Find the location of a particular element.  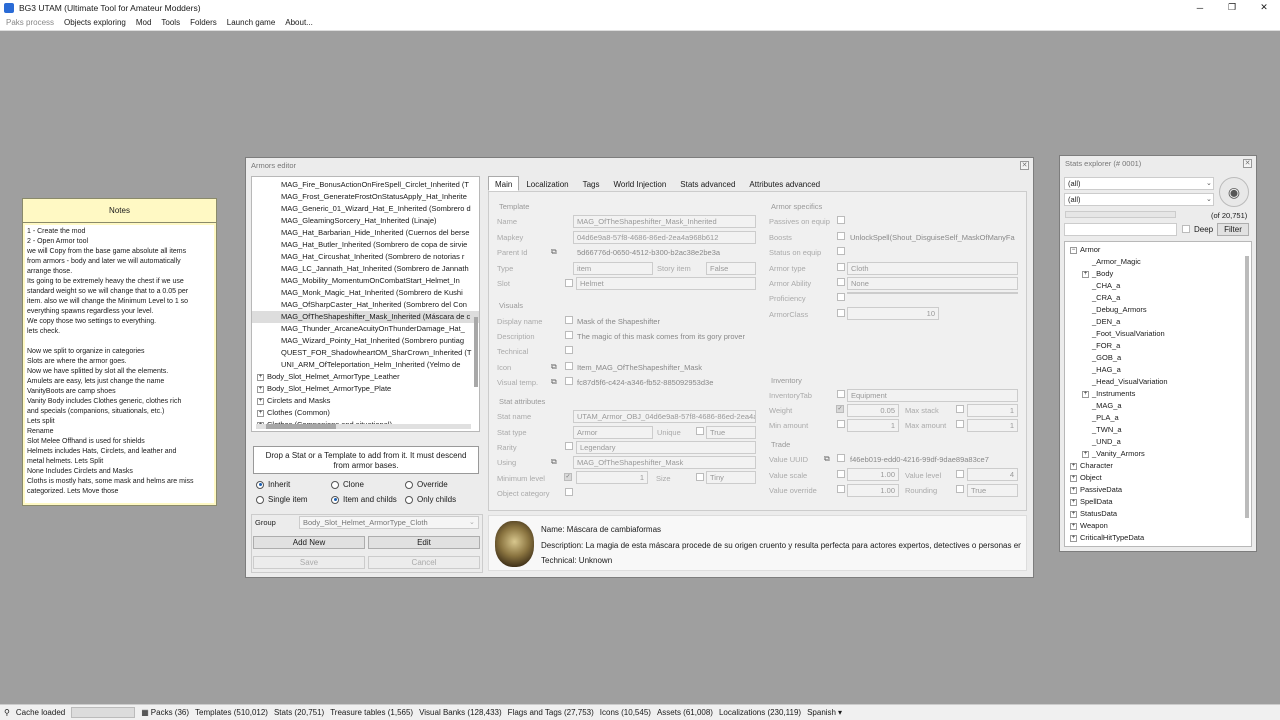

menu-paks-process: Paks process is located at coordinates (30, 22).